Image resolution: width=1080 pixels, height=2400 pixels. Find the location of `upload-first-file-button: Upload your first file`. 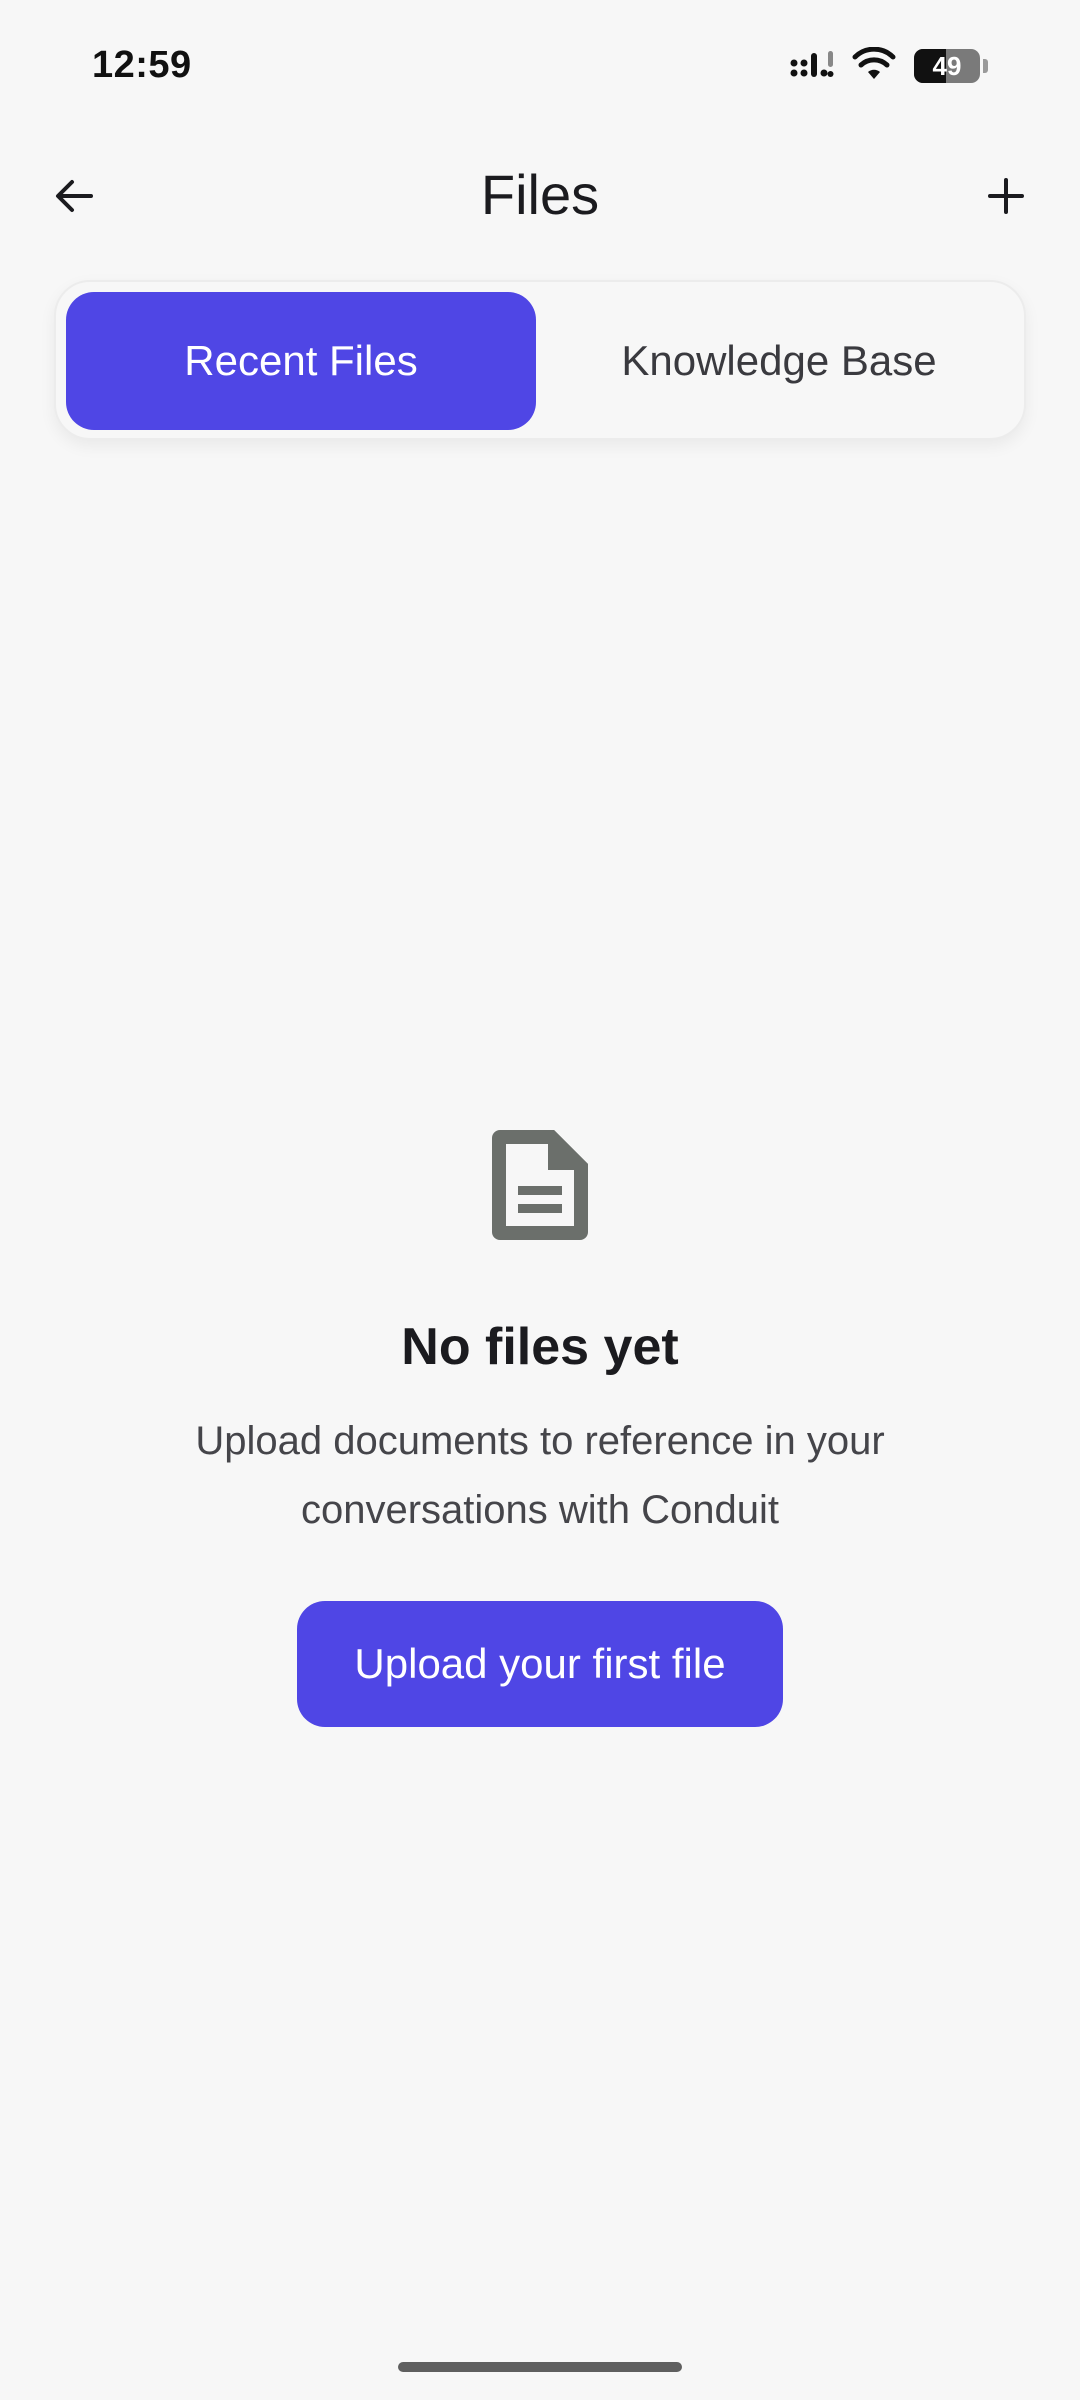

upload-first-file-button: Upload your first file is located at coordinates (540, 1664).